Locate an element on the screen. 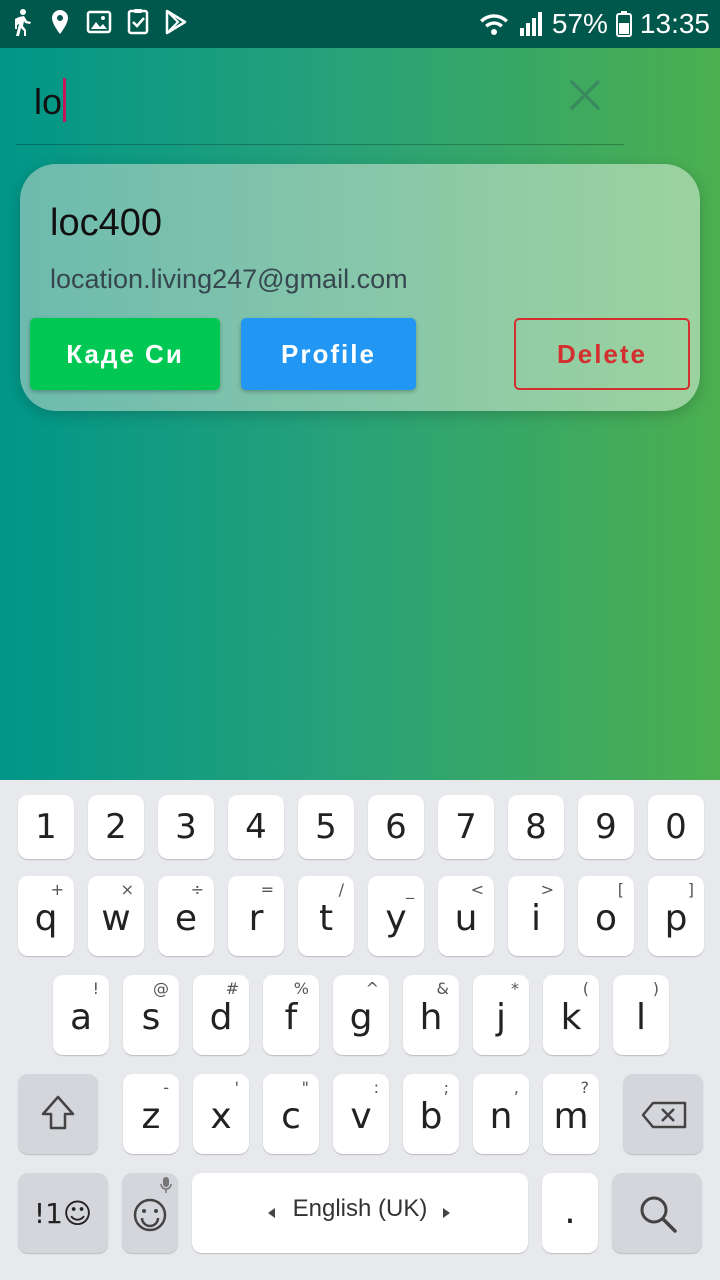  backspace-key is located at coordinates (663, 1114).